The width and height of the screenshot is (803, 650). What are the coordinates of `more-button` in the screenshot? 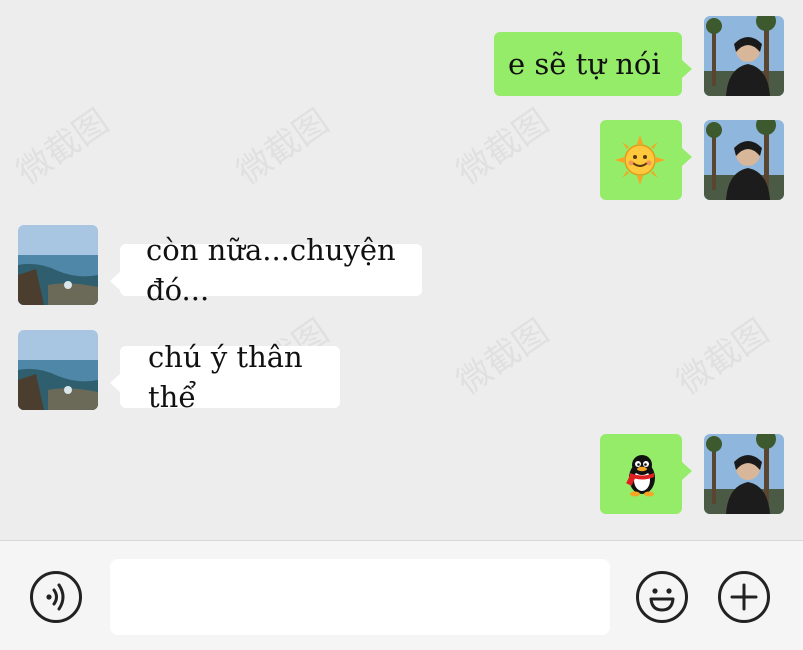 It's located at (744, 597).